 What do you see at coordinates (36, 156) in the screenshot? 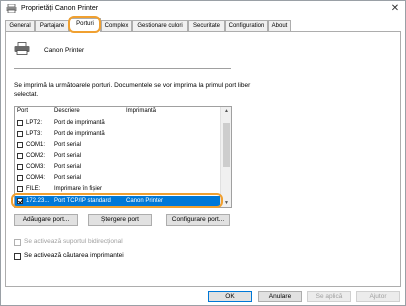
I see `port-name: COM2:` at bounding box center [36, 156].